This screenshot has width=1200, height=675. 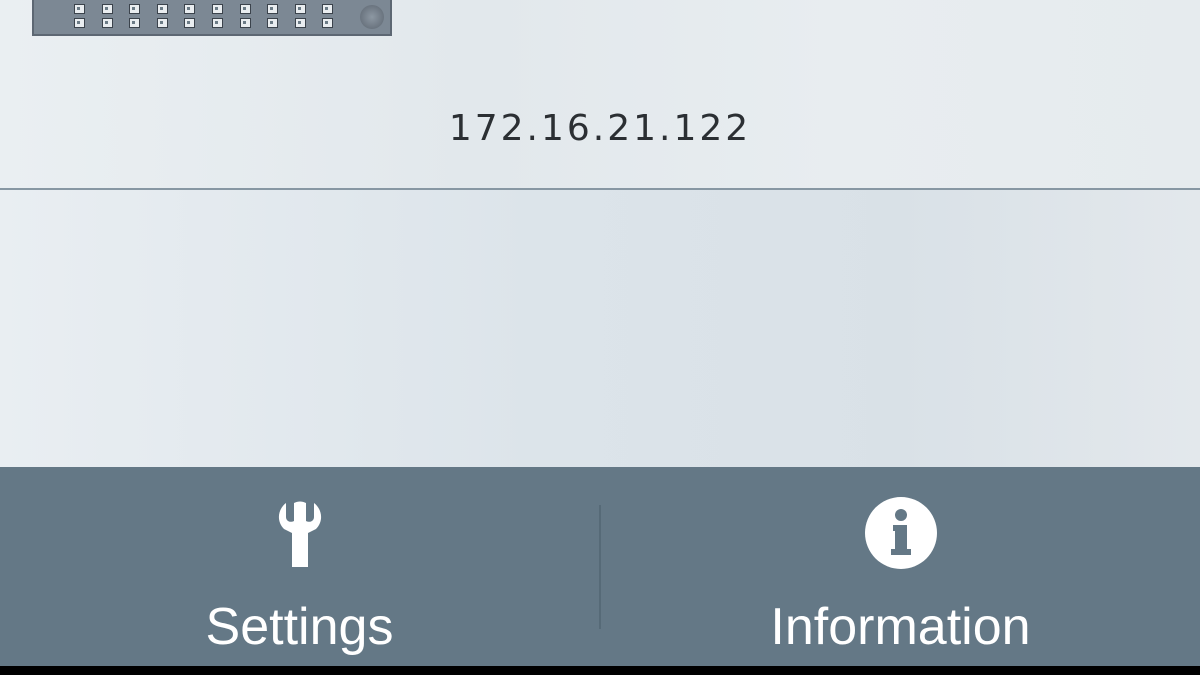 What do you see at coordinates (372, 17) in the screenshot?
I see `device-knob` at bounding box center [372, 17].